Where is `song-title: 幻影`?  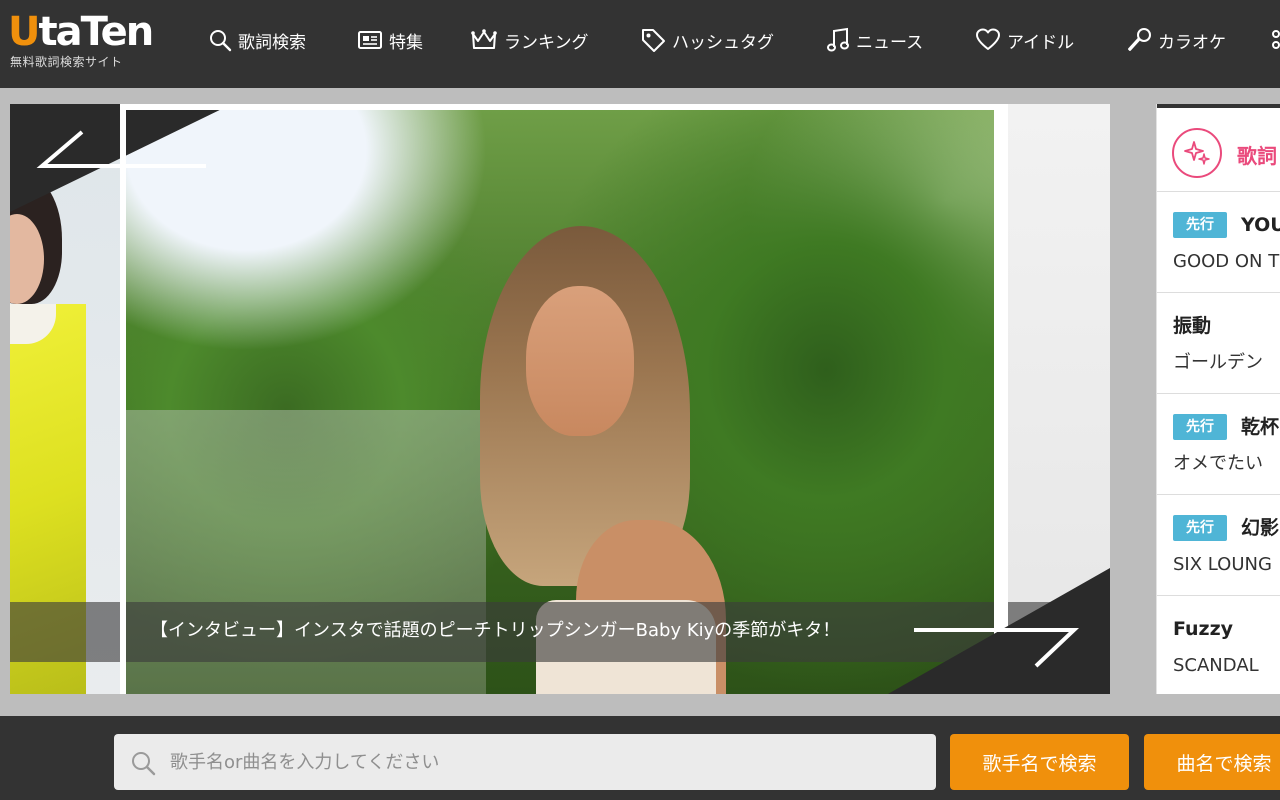 song-title: 幻影 is located at coordinates (1260, 528).